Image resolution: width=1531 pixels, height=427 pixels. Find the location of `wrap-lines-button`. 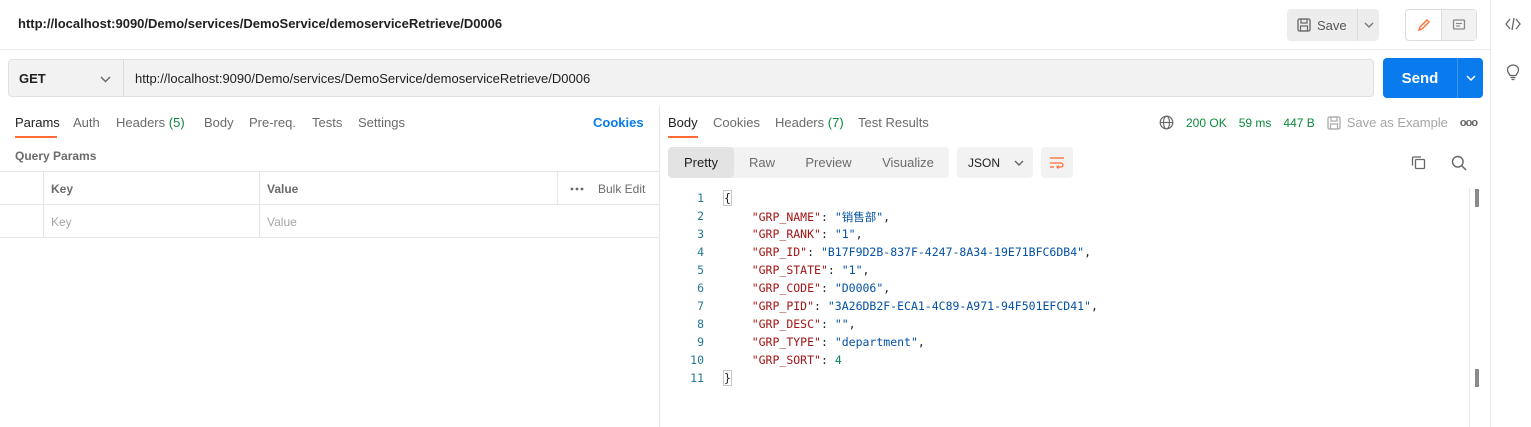

wrap-lines-button is located at coordinates (1057, 162).